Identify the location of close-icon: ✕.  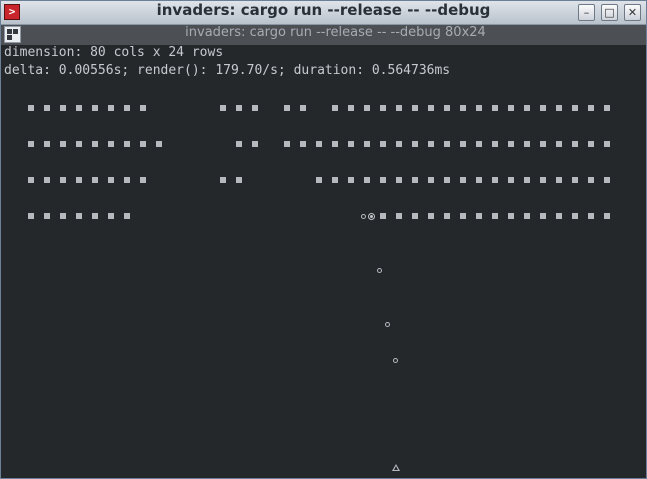
(632, 12).